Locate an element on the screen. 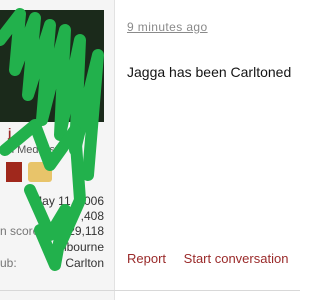 This screenshot has width=320, height=300. post-message: Jagga has been Carltoned is located at coordinates (209, 72).